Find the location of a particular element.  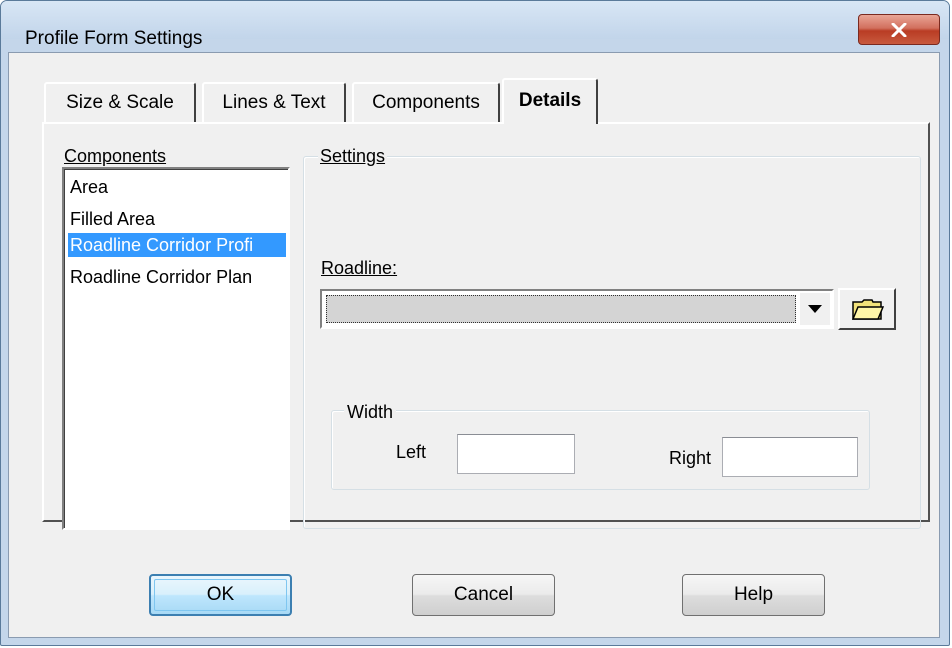

list-item: Area is located at coordinates (177, 187).